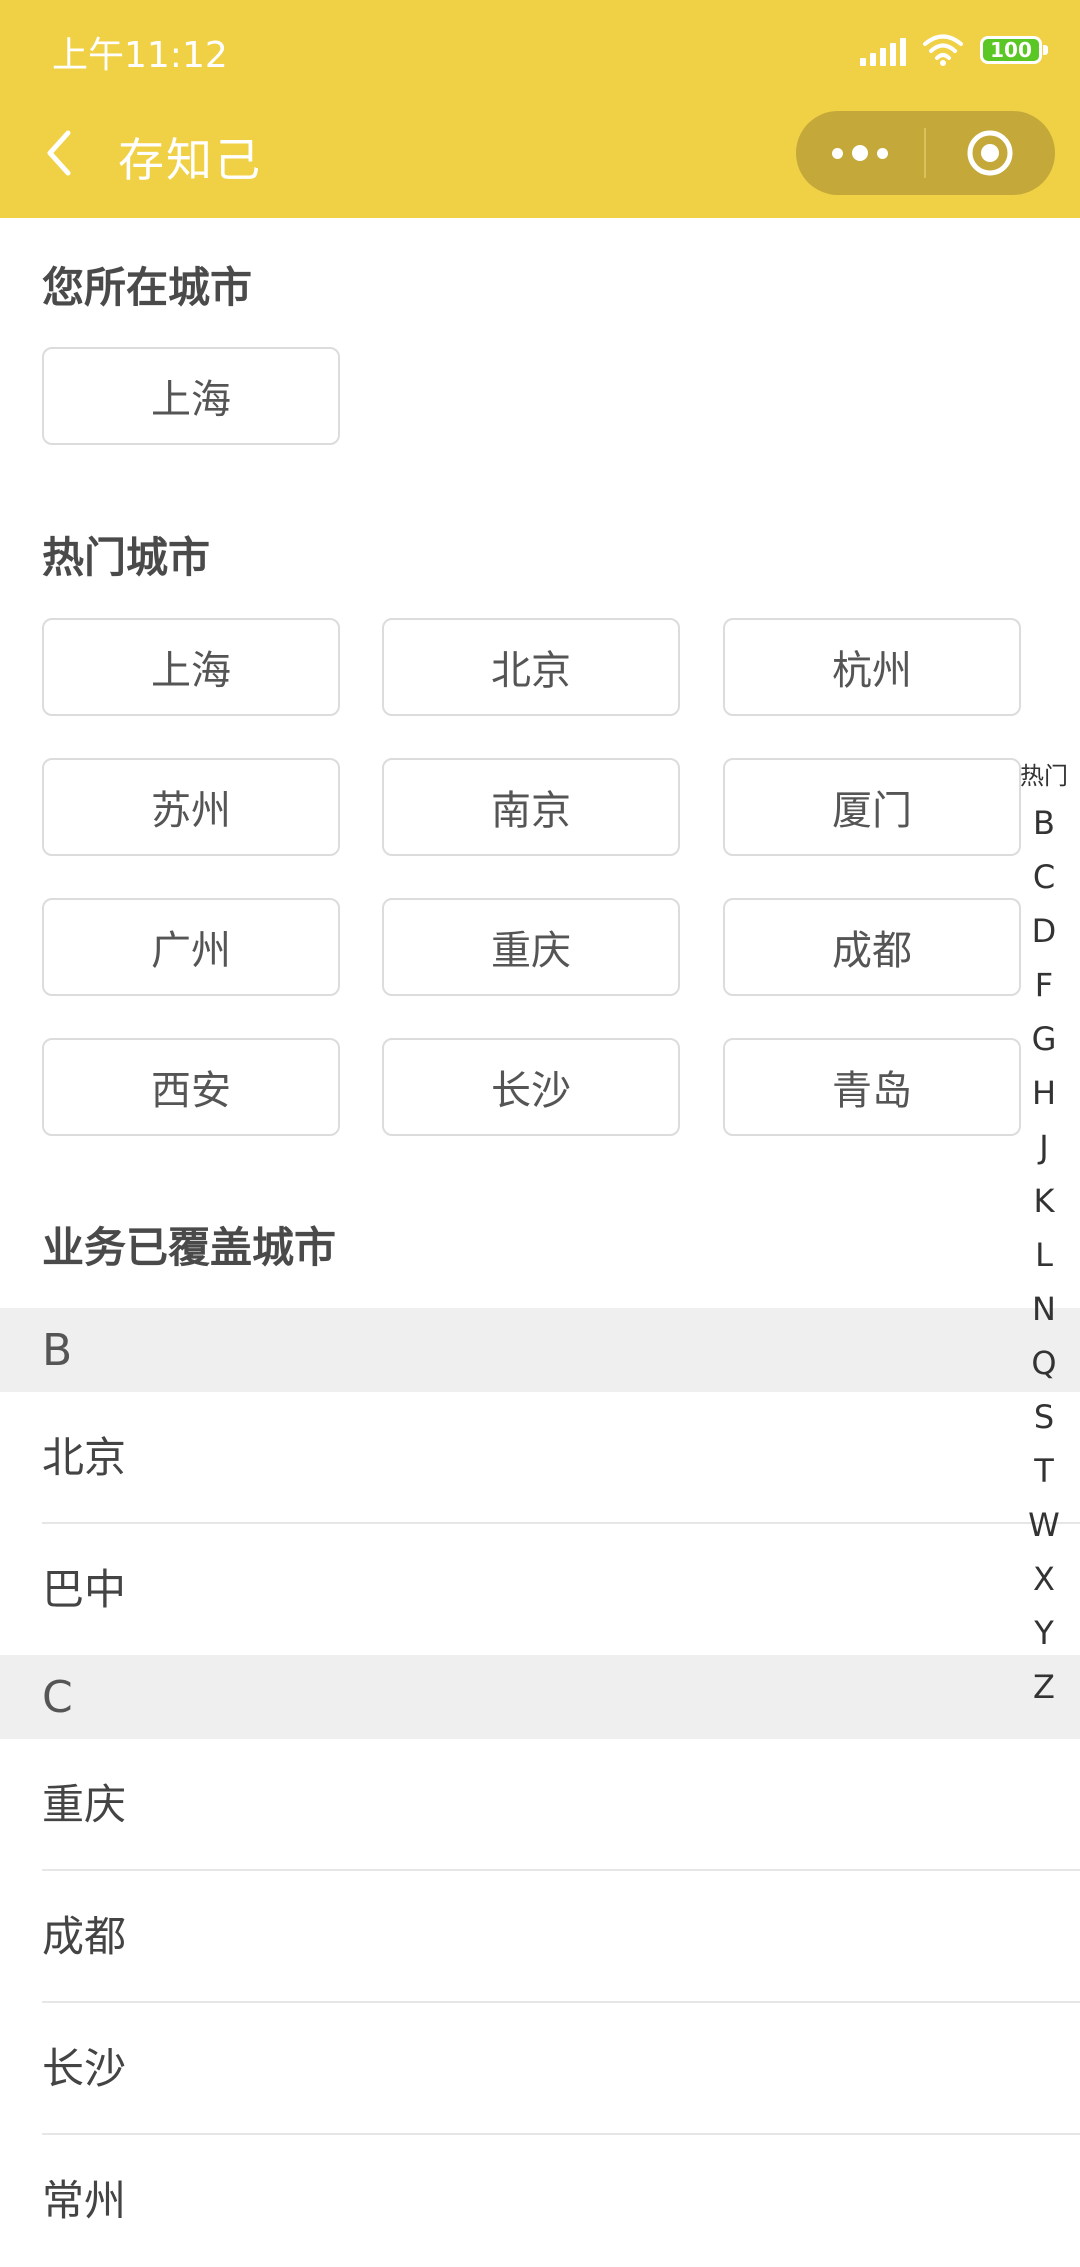 This screenshot has height=2267, width=1080. Describe the element at coordinates (140, 55) in the screenshot. I see `status-time: 上午11:12` at that location.